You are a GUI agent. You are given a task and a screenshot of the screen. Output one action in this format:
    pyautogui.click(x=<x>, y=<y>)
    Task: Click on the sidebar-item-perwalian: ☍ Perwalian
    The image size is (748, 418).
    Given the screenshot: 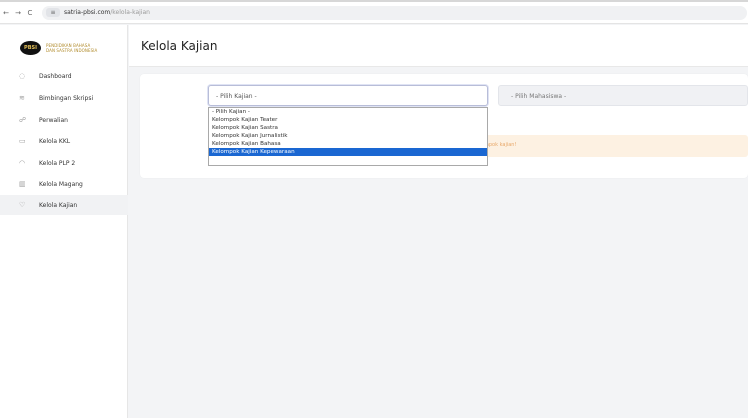 What is the action you would take?
    pyautogui.click(x=64, y=120)
    